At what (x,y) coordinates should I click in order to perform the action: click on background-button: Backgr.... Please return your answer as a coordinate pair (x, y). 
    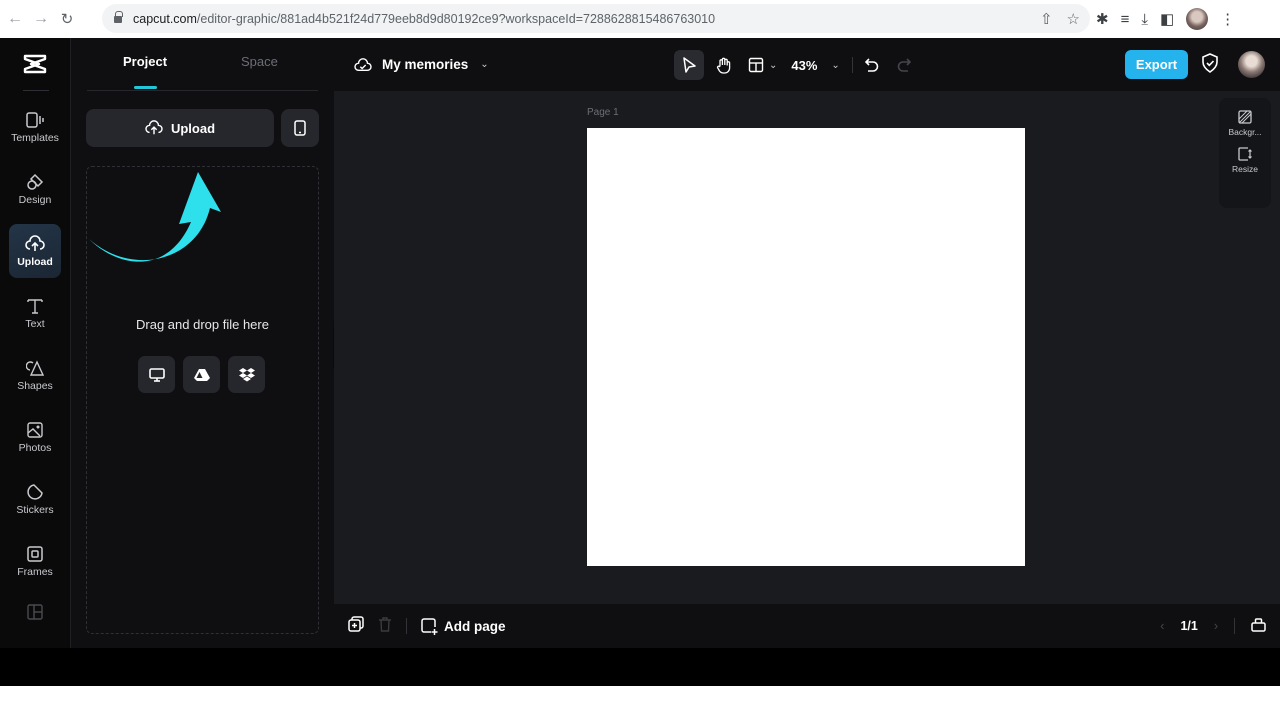
    Looking at the image, I should click on (1245, 123).